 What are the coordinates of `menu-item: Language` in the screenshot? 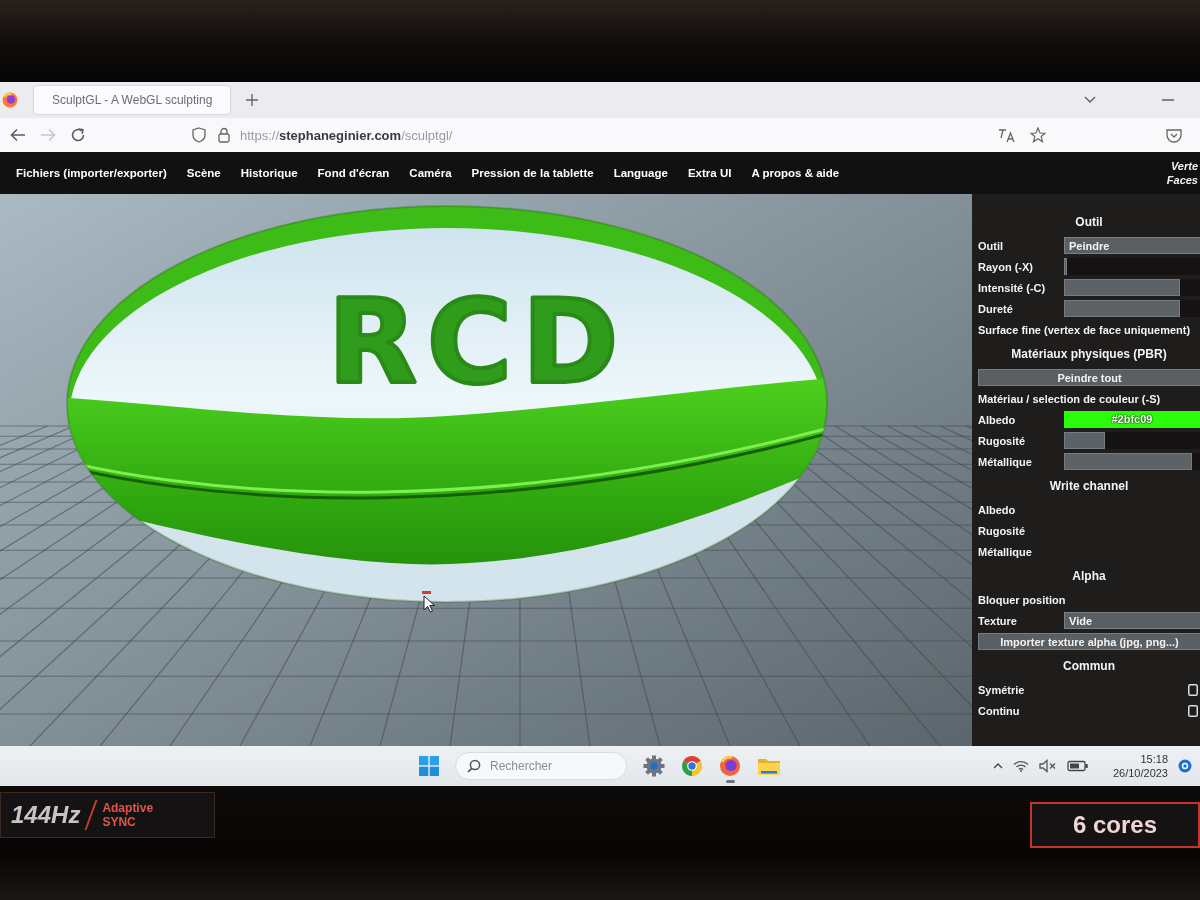 It's located at (640, 173).